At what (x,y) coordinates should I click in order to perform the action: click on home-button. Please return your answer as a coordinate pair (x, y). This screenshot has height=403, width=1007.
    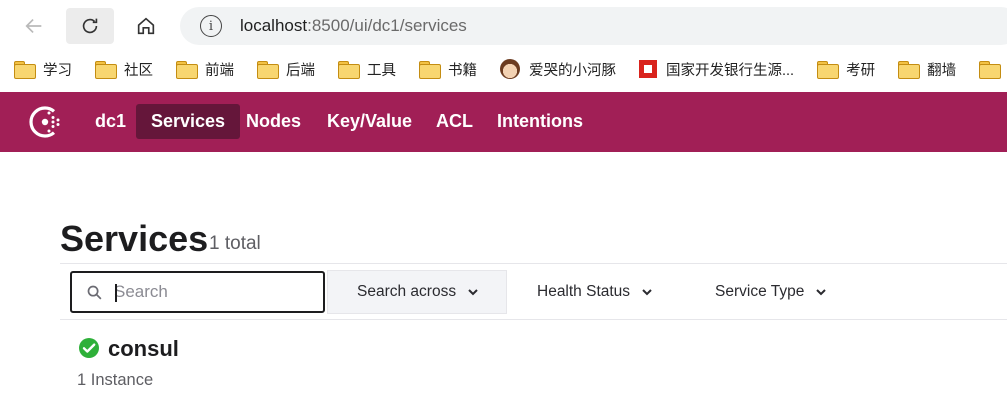
    Looking at the image, I should click on (146, 26).